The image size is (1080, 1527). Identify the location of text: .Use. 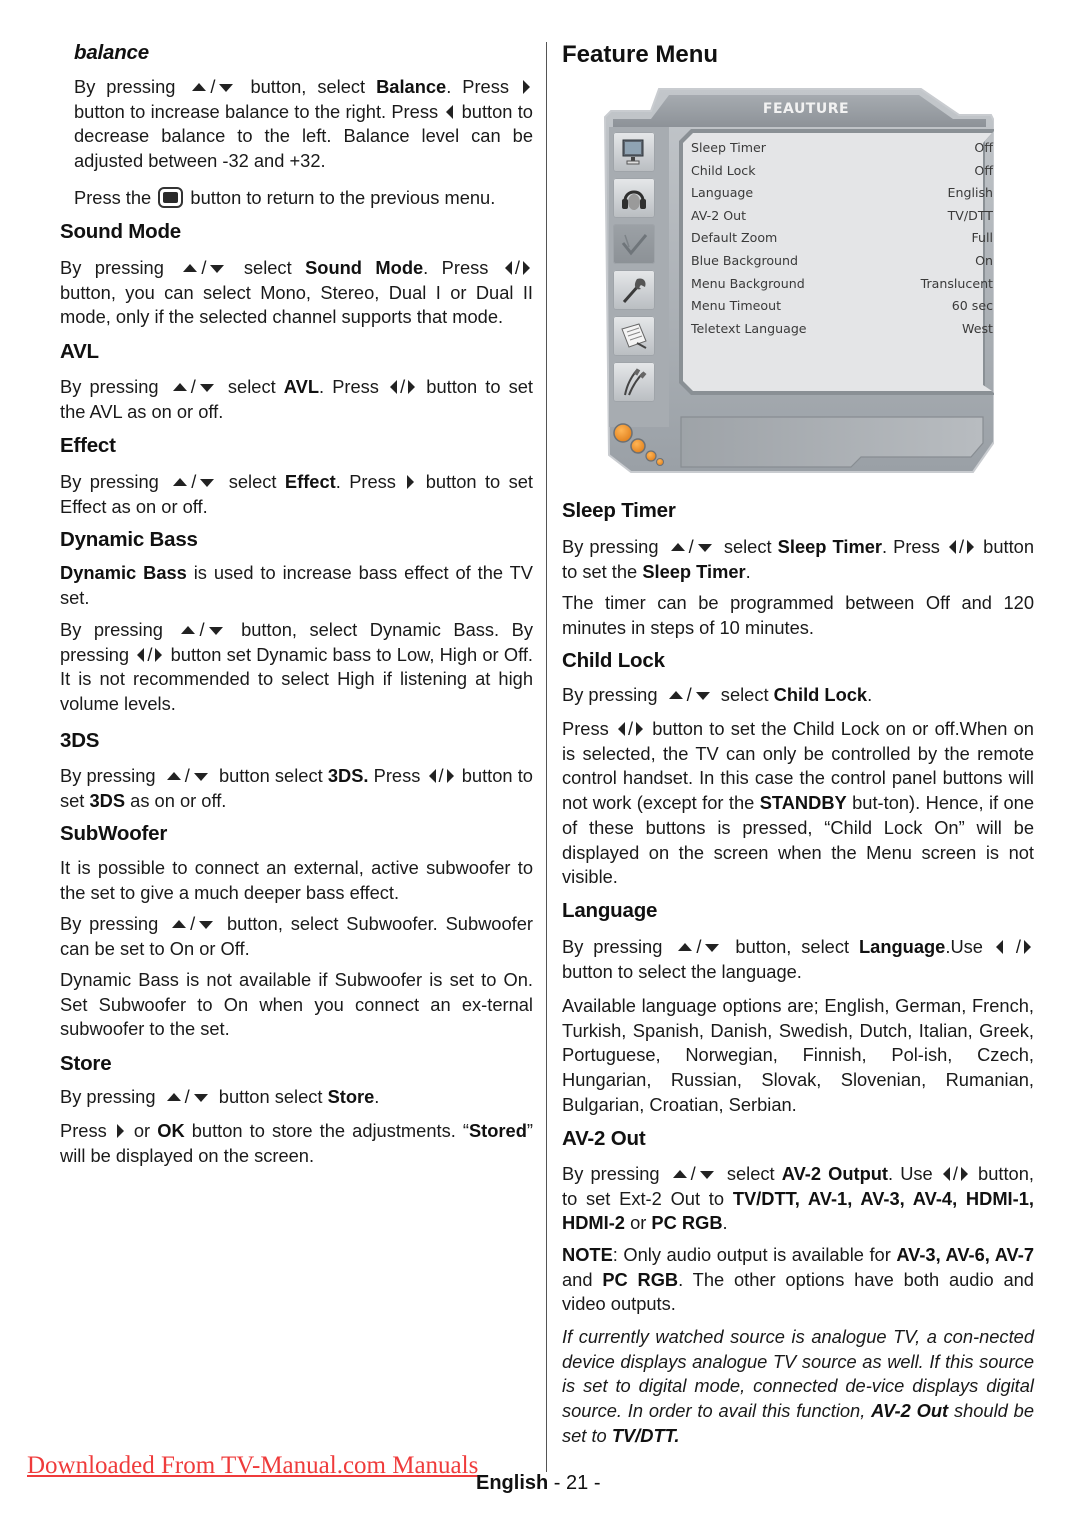
(964, 946).